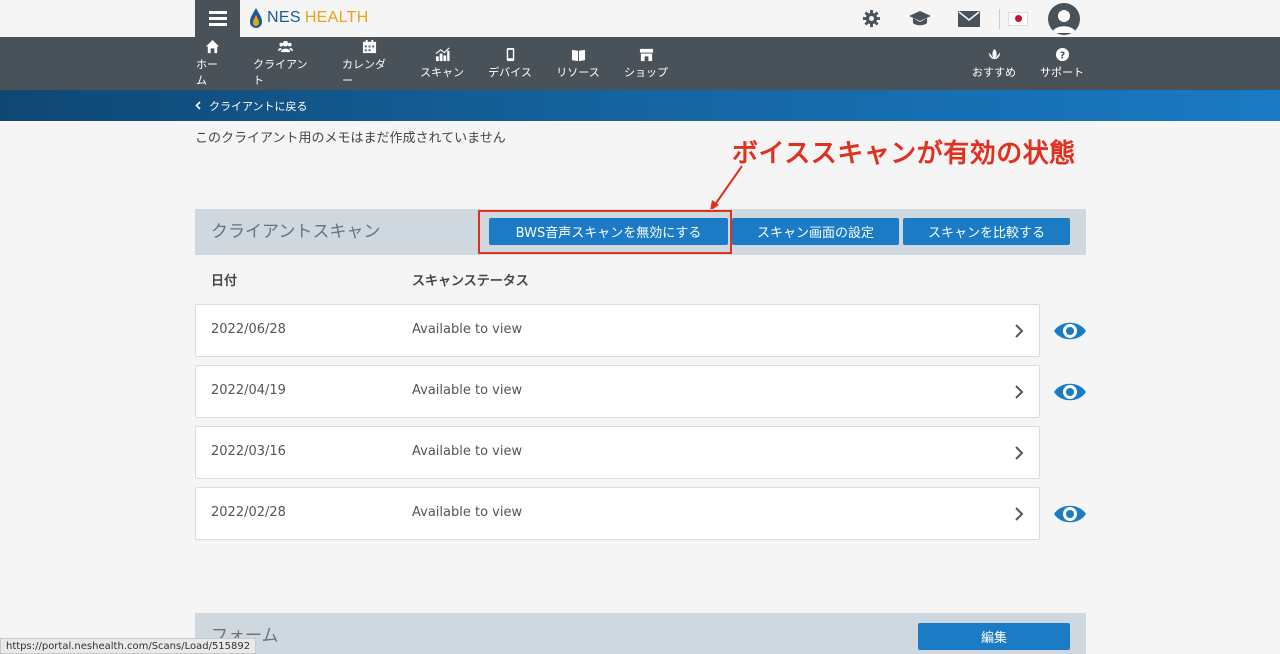  Describe the element at coordinates (285, 46) in the screenshot. I see `users-icon` at that location.